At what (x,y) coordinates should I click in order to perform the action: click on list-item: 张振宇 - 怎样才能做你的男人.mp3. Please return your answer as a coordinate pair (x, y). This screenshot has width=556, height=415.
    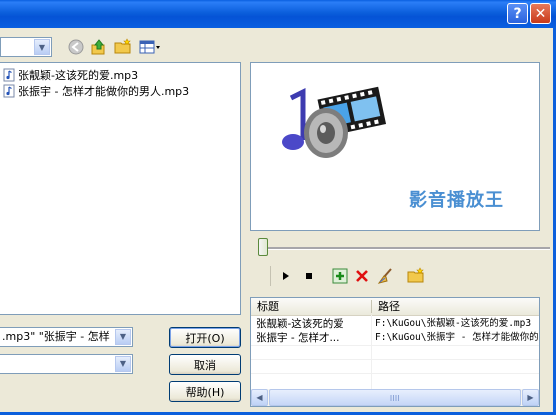
    Looking at the image, I should click on (95, 91).